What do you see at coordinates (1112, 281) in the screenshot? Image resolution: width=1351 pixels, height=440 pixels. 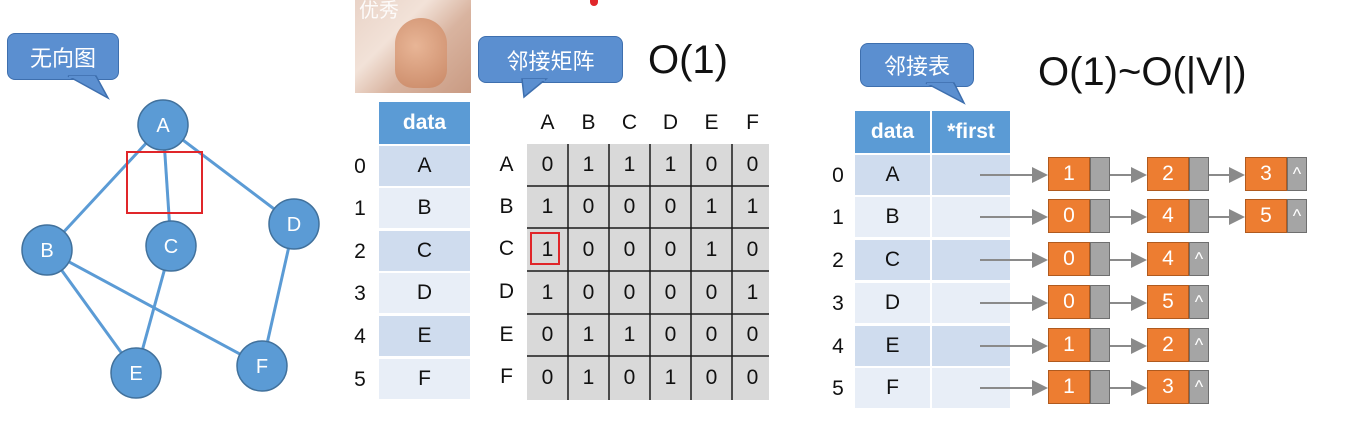 I see `adjacency-list-arrows` at bounding box center [1112, 281].